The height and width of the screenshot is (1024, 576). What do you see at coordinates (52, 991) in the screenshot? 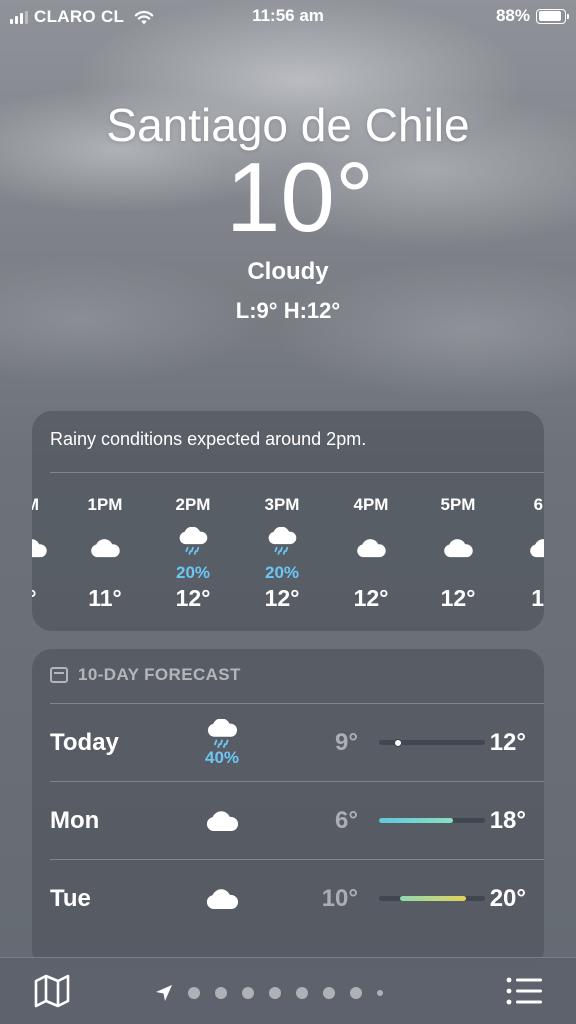
I see `map-icon` at bounding box center [52, 991].